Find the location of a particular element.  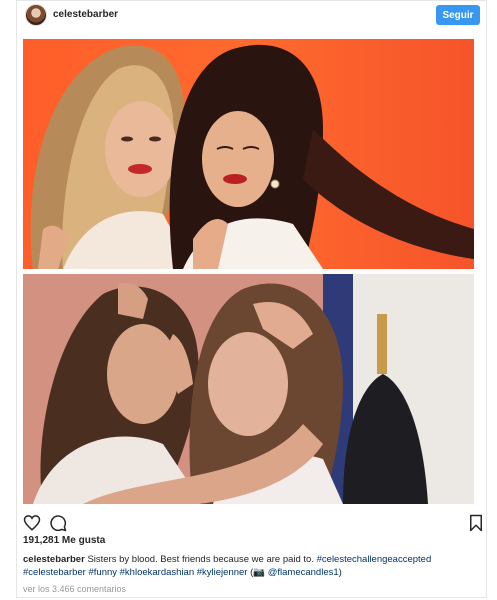

follow-button: Seguir is located at coordinates (458, 15).